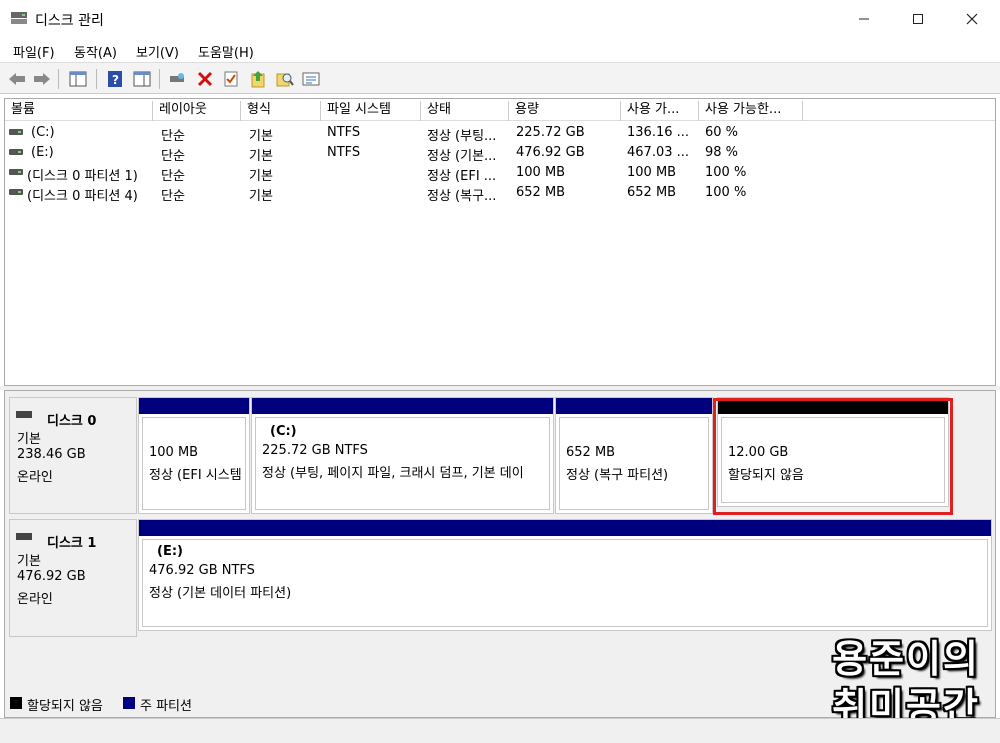 This screenshot has width=1000, height=743. I want to click on connect-disk-icon, so click(177, 79).